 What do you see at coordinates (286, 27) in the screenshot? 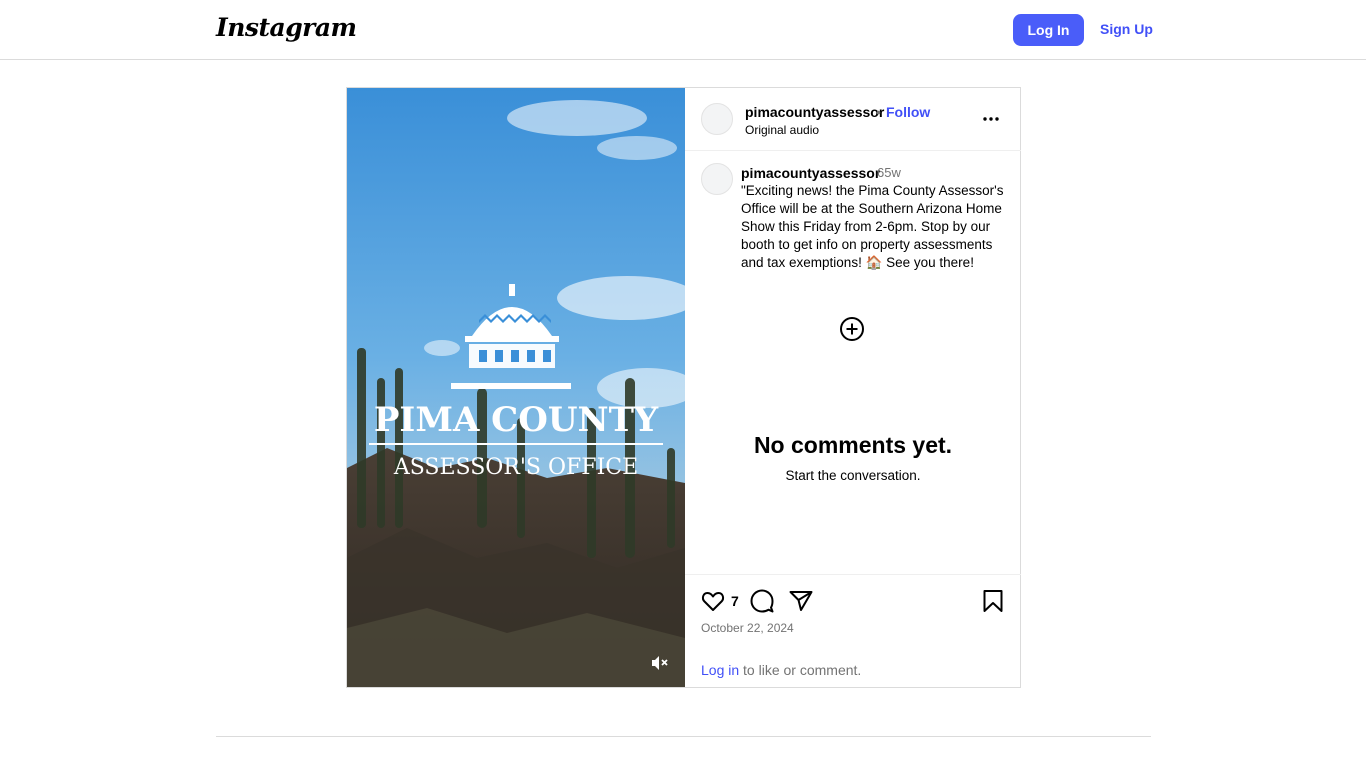
I see `instagram-logo: Instagram` at bounding box center [286, 27].